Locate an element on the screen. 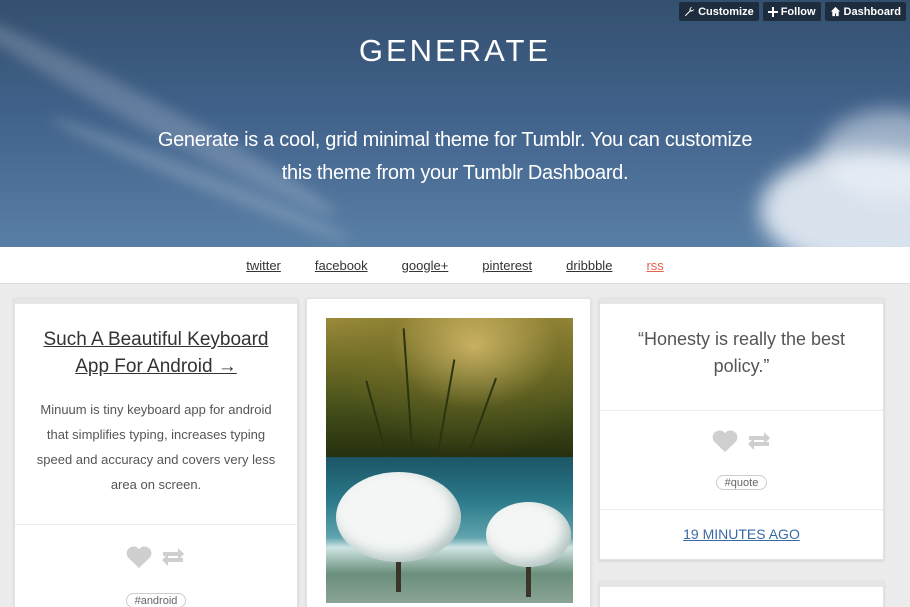 The height and width of the screenshot is (607, 910). site-title: GENERATE is located at coordinates (455, 51).